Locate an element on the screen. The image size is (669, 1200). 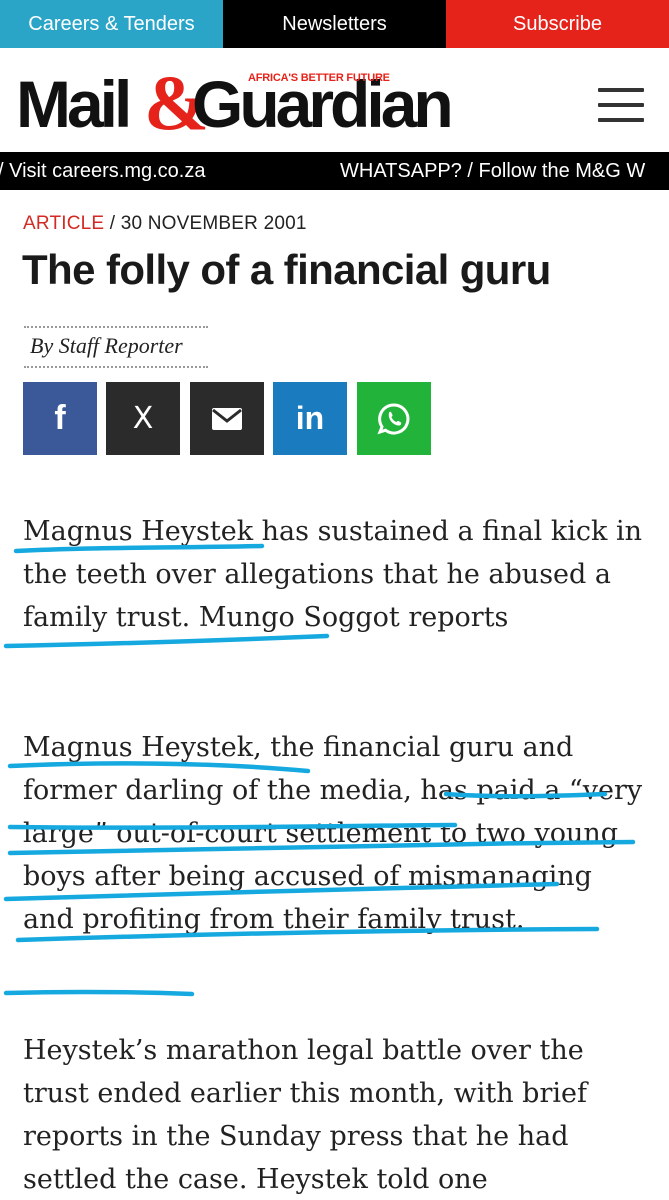
ticker-item: WHATSAPP? / Follow the M&G W is located at coordinates (492, 171).